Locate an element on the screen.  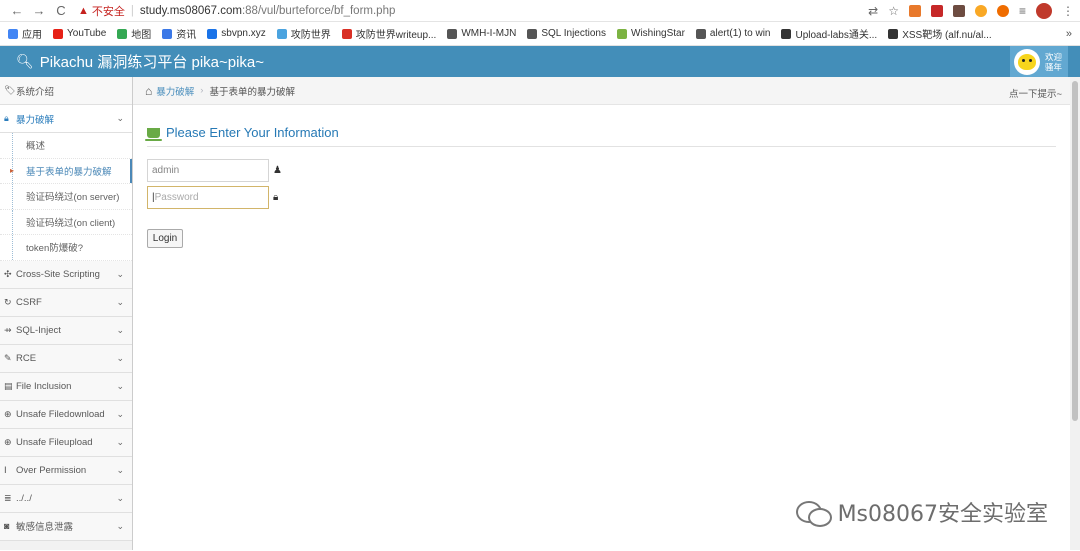
sidebar-subitem-label: token防爆破? is located at coordinates (55, 249).